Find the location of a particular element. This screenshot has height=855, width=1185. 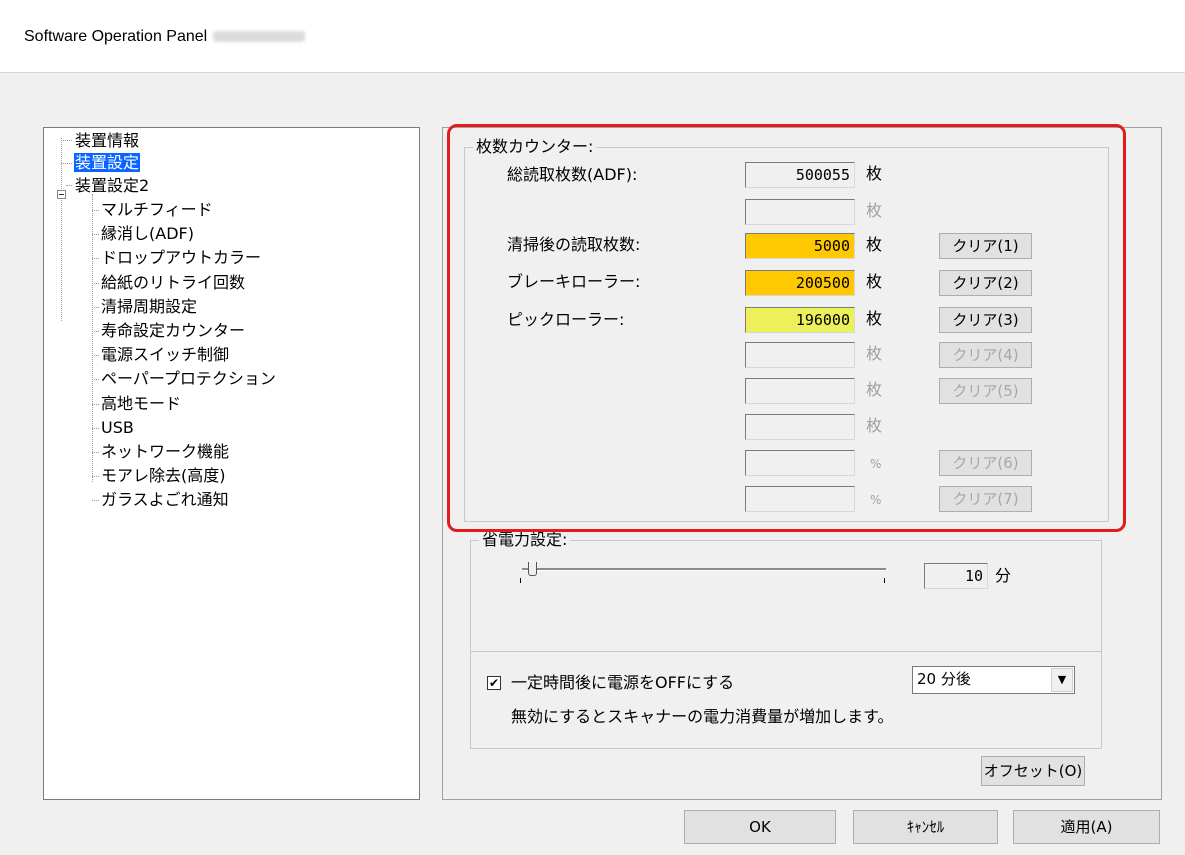

tree-item-multifeed: マルチフィード is located at coordinates (157, 210).